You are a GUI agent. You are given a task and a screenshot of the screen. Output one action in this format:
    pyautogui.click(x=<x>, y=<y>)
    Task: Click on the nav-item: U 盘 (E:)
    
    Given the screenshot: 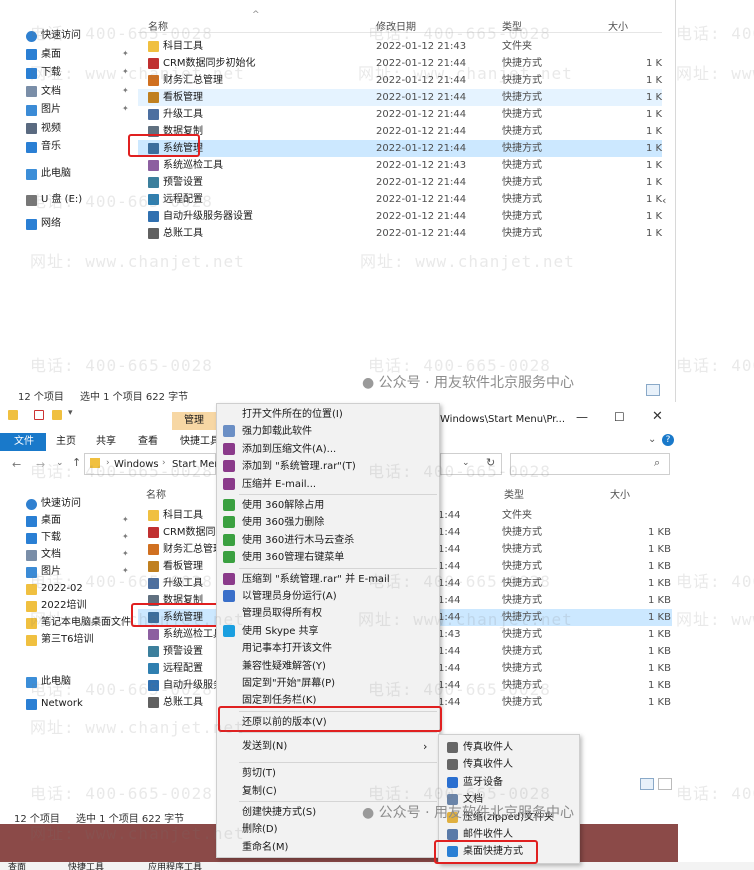 What is the action you would take?
    pyautogui.click(x=54, y=200)
    